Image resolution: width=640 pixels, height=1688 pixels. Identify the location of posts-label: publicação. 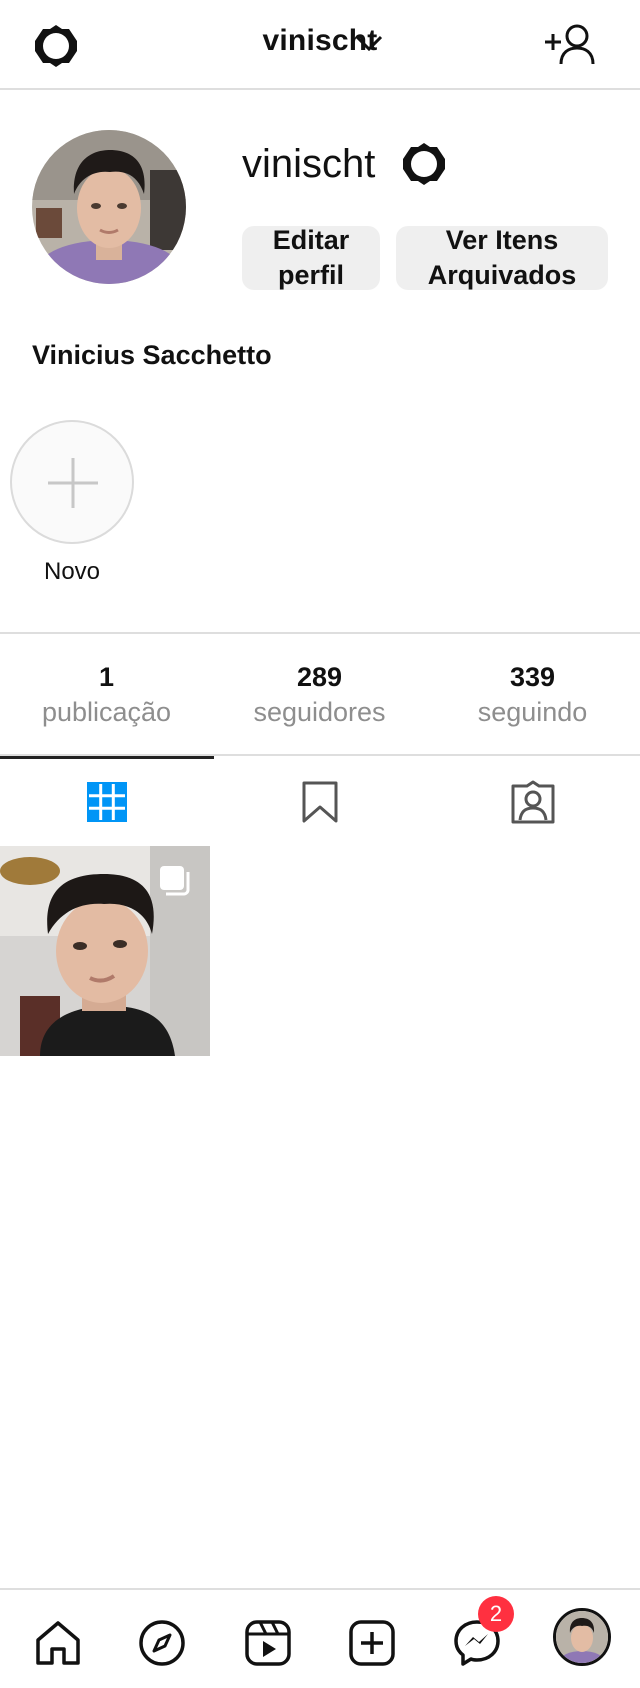
(106, 712).